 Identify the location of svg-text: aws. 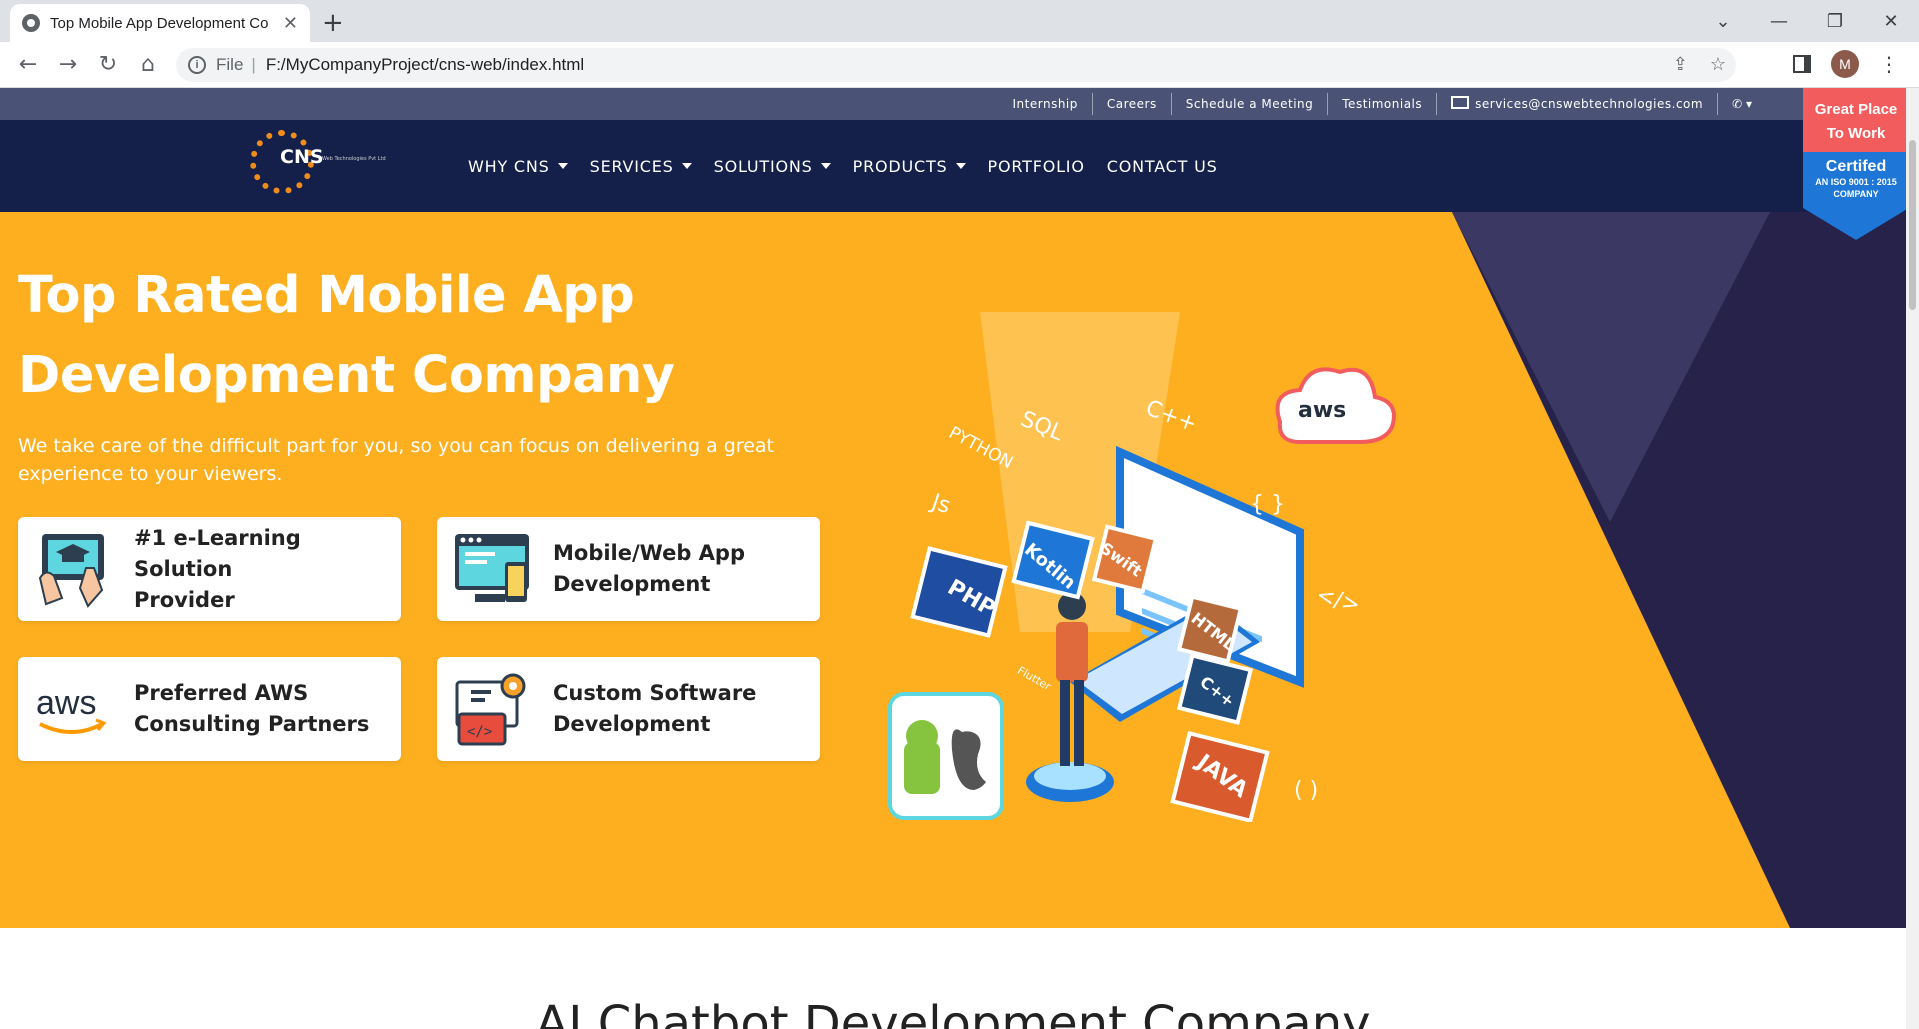
(66, 703).